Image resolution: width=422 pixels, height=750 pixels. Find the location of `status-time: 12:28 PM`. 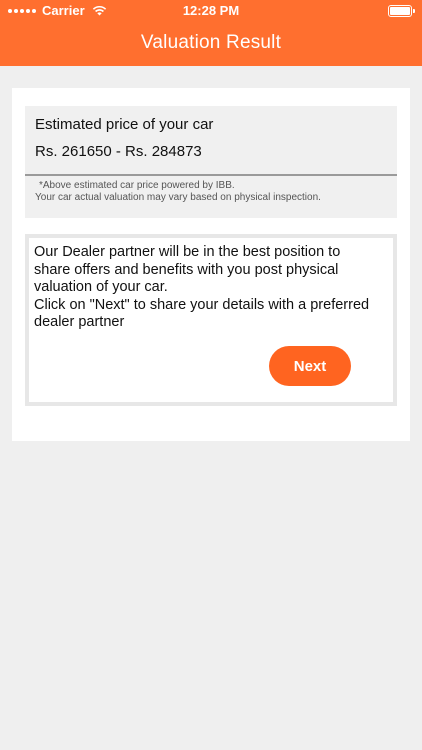

status-time: 12:28 PM is located at coordinates (211, 10).